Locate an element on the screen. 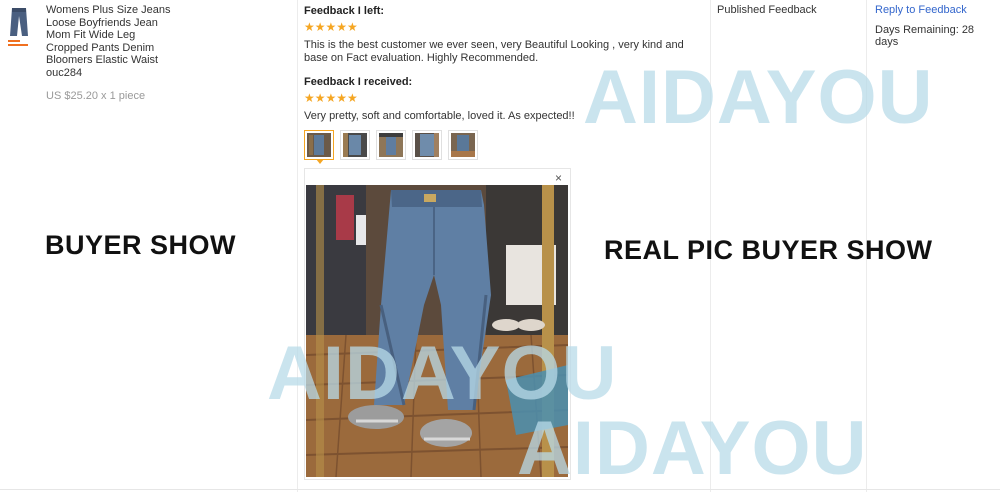 The height and width of the screenshot is (492, 1000). product-price: US $25.20 x 1 piece is located at coordinates (96, 96).